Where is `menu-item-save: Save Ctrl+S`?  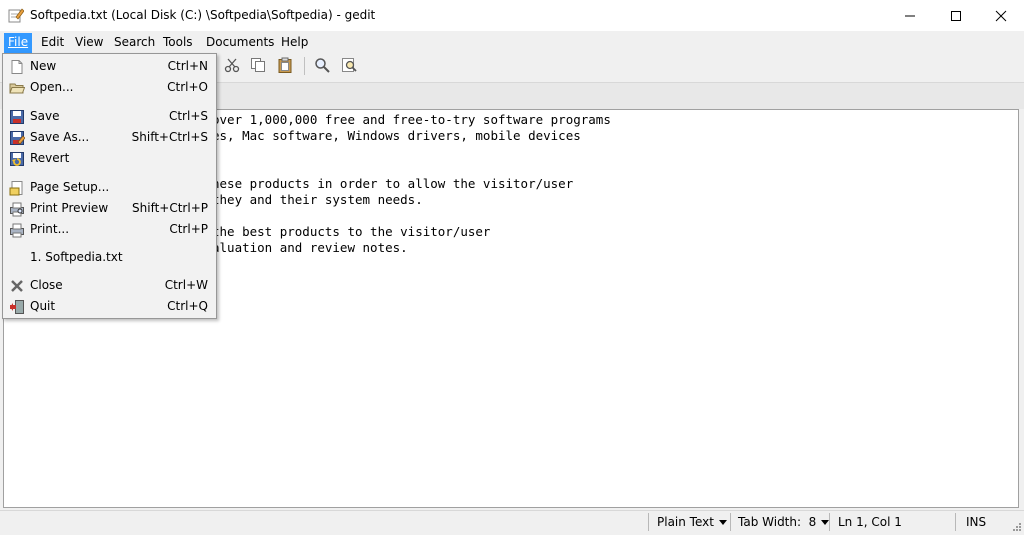 menu-item-save: Save Ctrl+S is located at coordinates (109, 116).